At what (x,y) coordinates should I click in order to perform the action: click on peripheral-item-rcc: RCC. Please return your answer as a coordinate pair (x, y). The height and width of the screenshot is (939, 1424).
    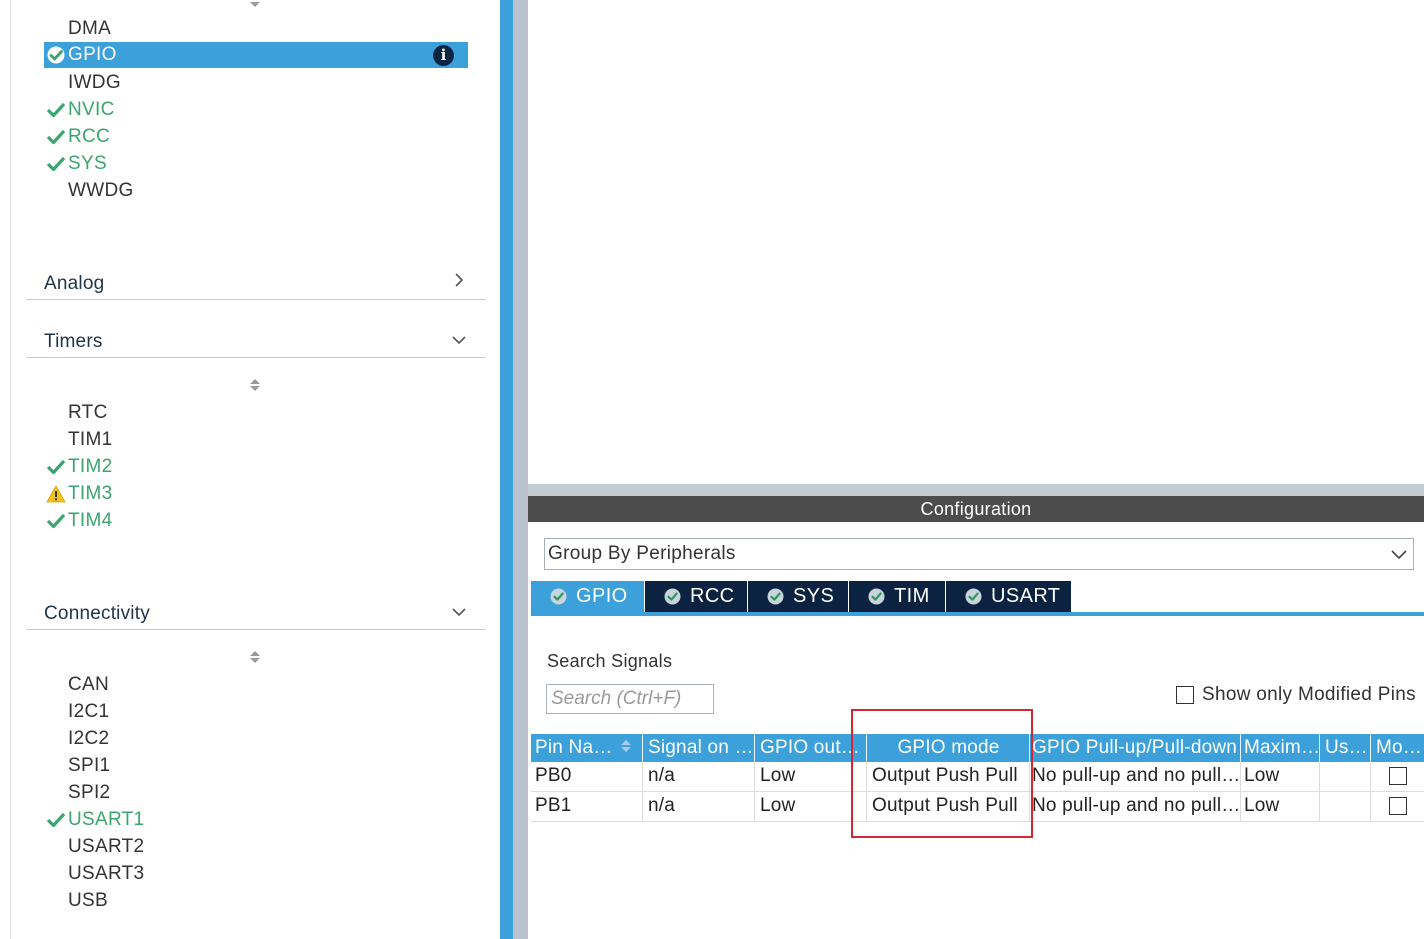
    Looking at the image, I should click on (256, 137).